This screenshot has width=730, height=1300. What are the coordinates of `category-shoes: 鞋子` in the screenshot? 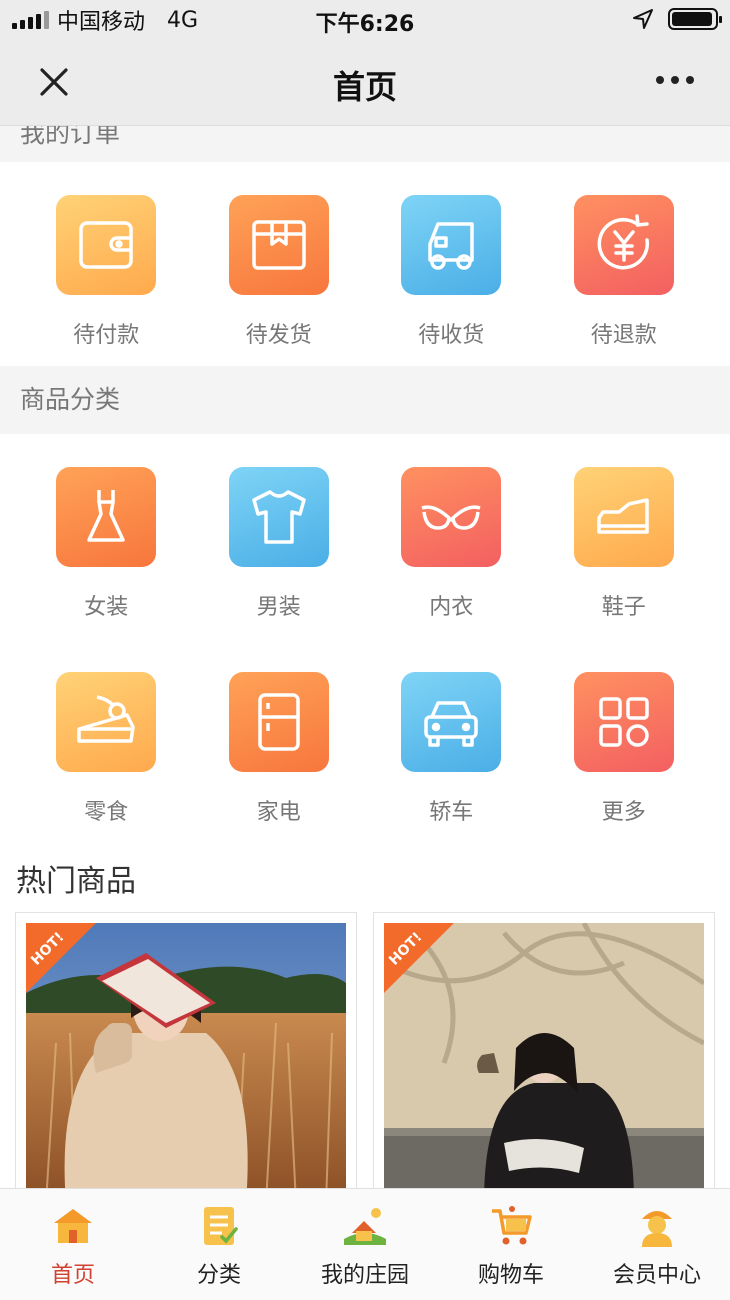 It's located at (624, 544).